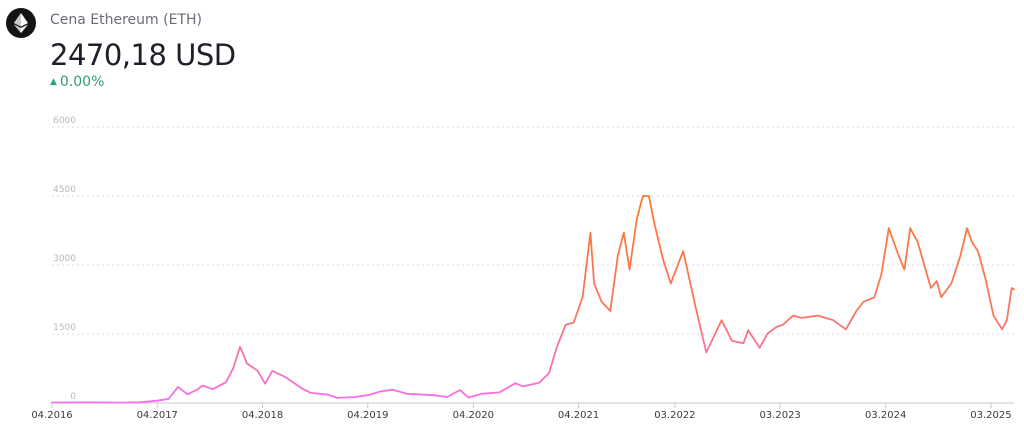 This screenshot has width=1024, height=429. I want to click on x-tick-label: 04.2019, so click(367, 415).